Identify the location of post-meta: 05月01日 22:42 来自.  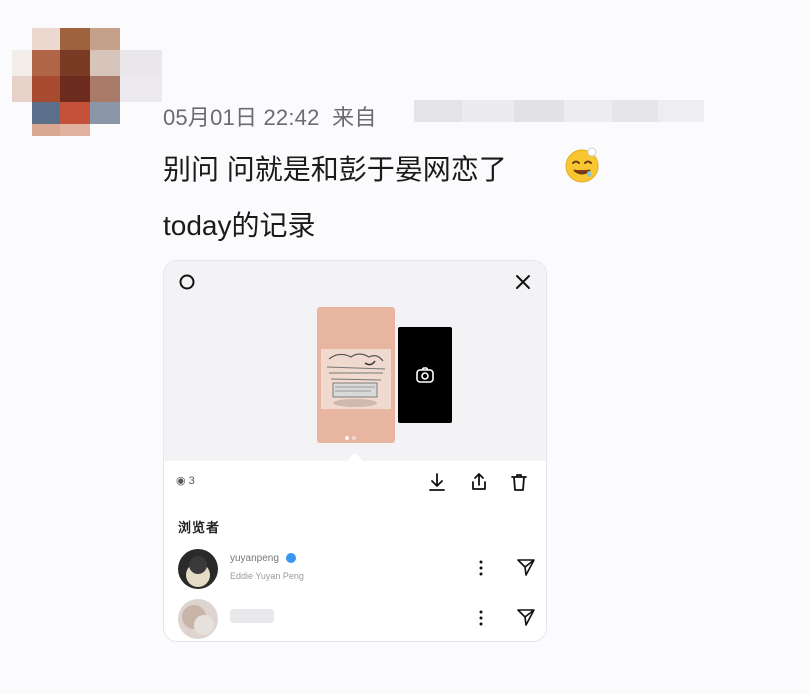
(270, 116).